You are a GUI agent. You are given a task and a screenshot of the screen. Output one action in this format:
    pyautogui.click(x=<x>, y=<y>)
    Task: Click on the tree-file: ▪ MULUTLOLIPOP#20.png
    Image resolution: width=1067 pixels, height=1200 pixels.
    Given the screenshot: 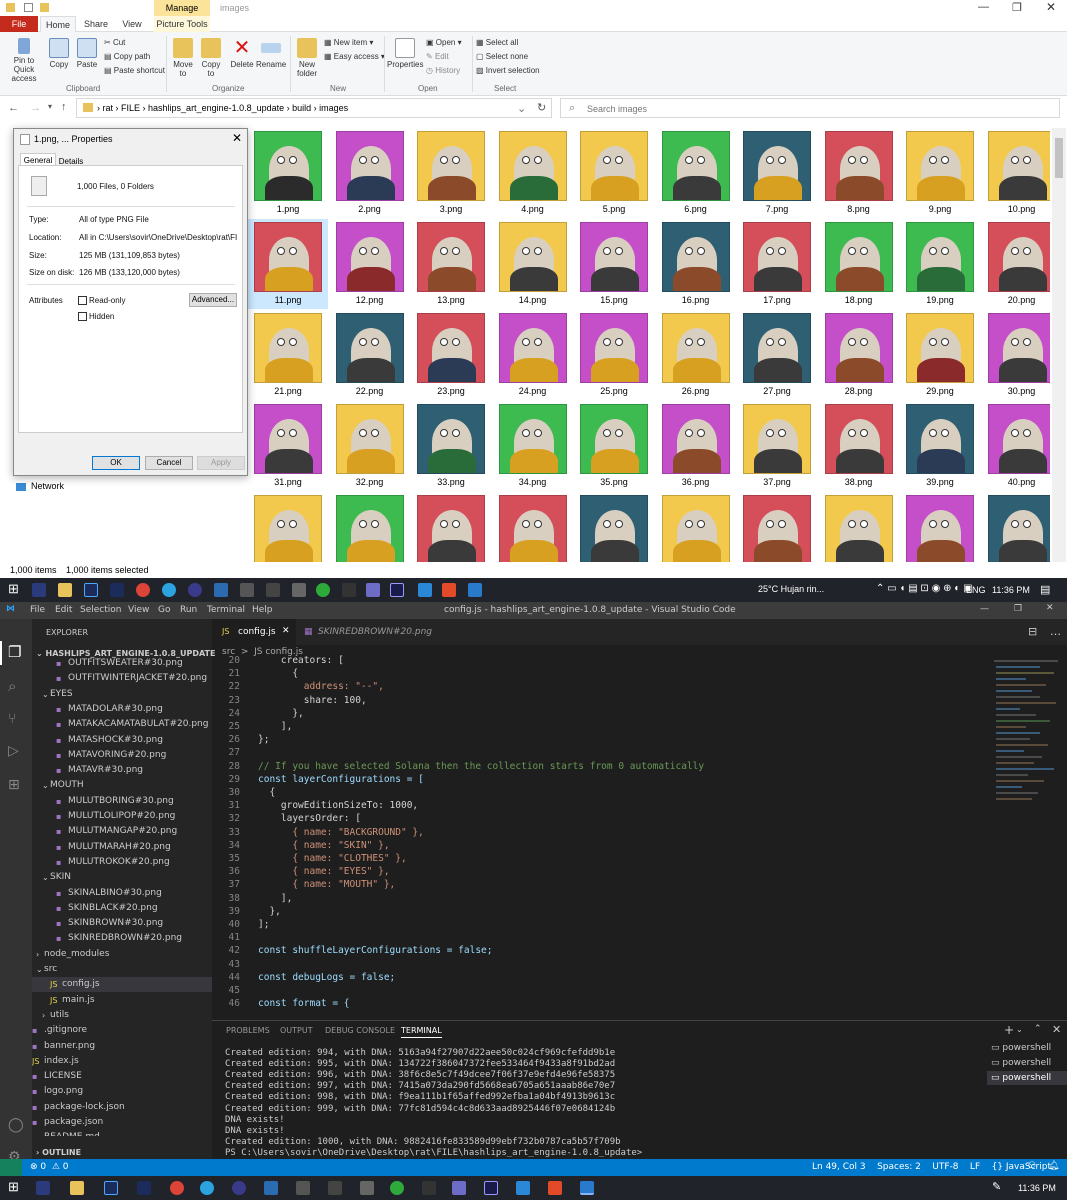 What is the action you would take?
    pyautogui.click(x=122, y=816)
    